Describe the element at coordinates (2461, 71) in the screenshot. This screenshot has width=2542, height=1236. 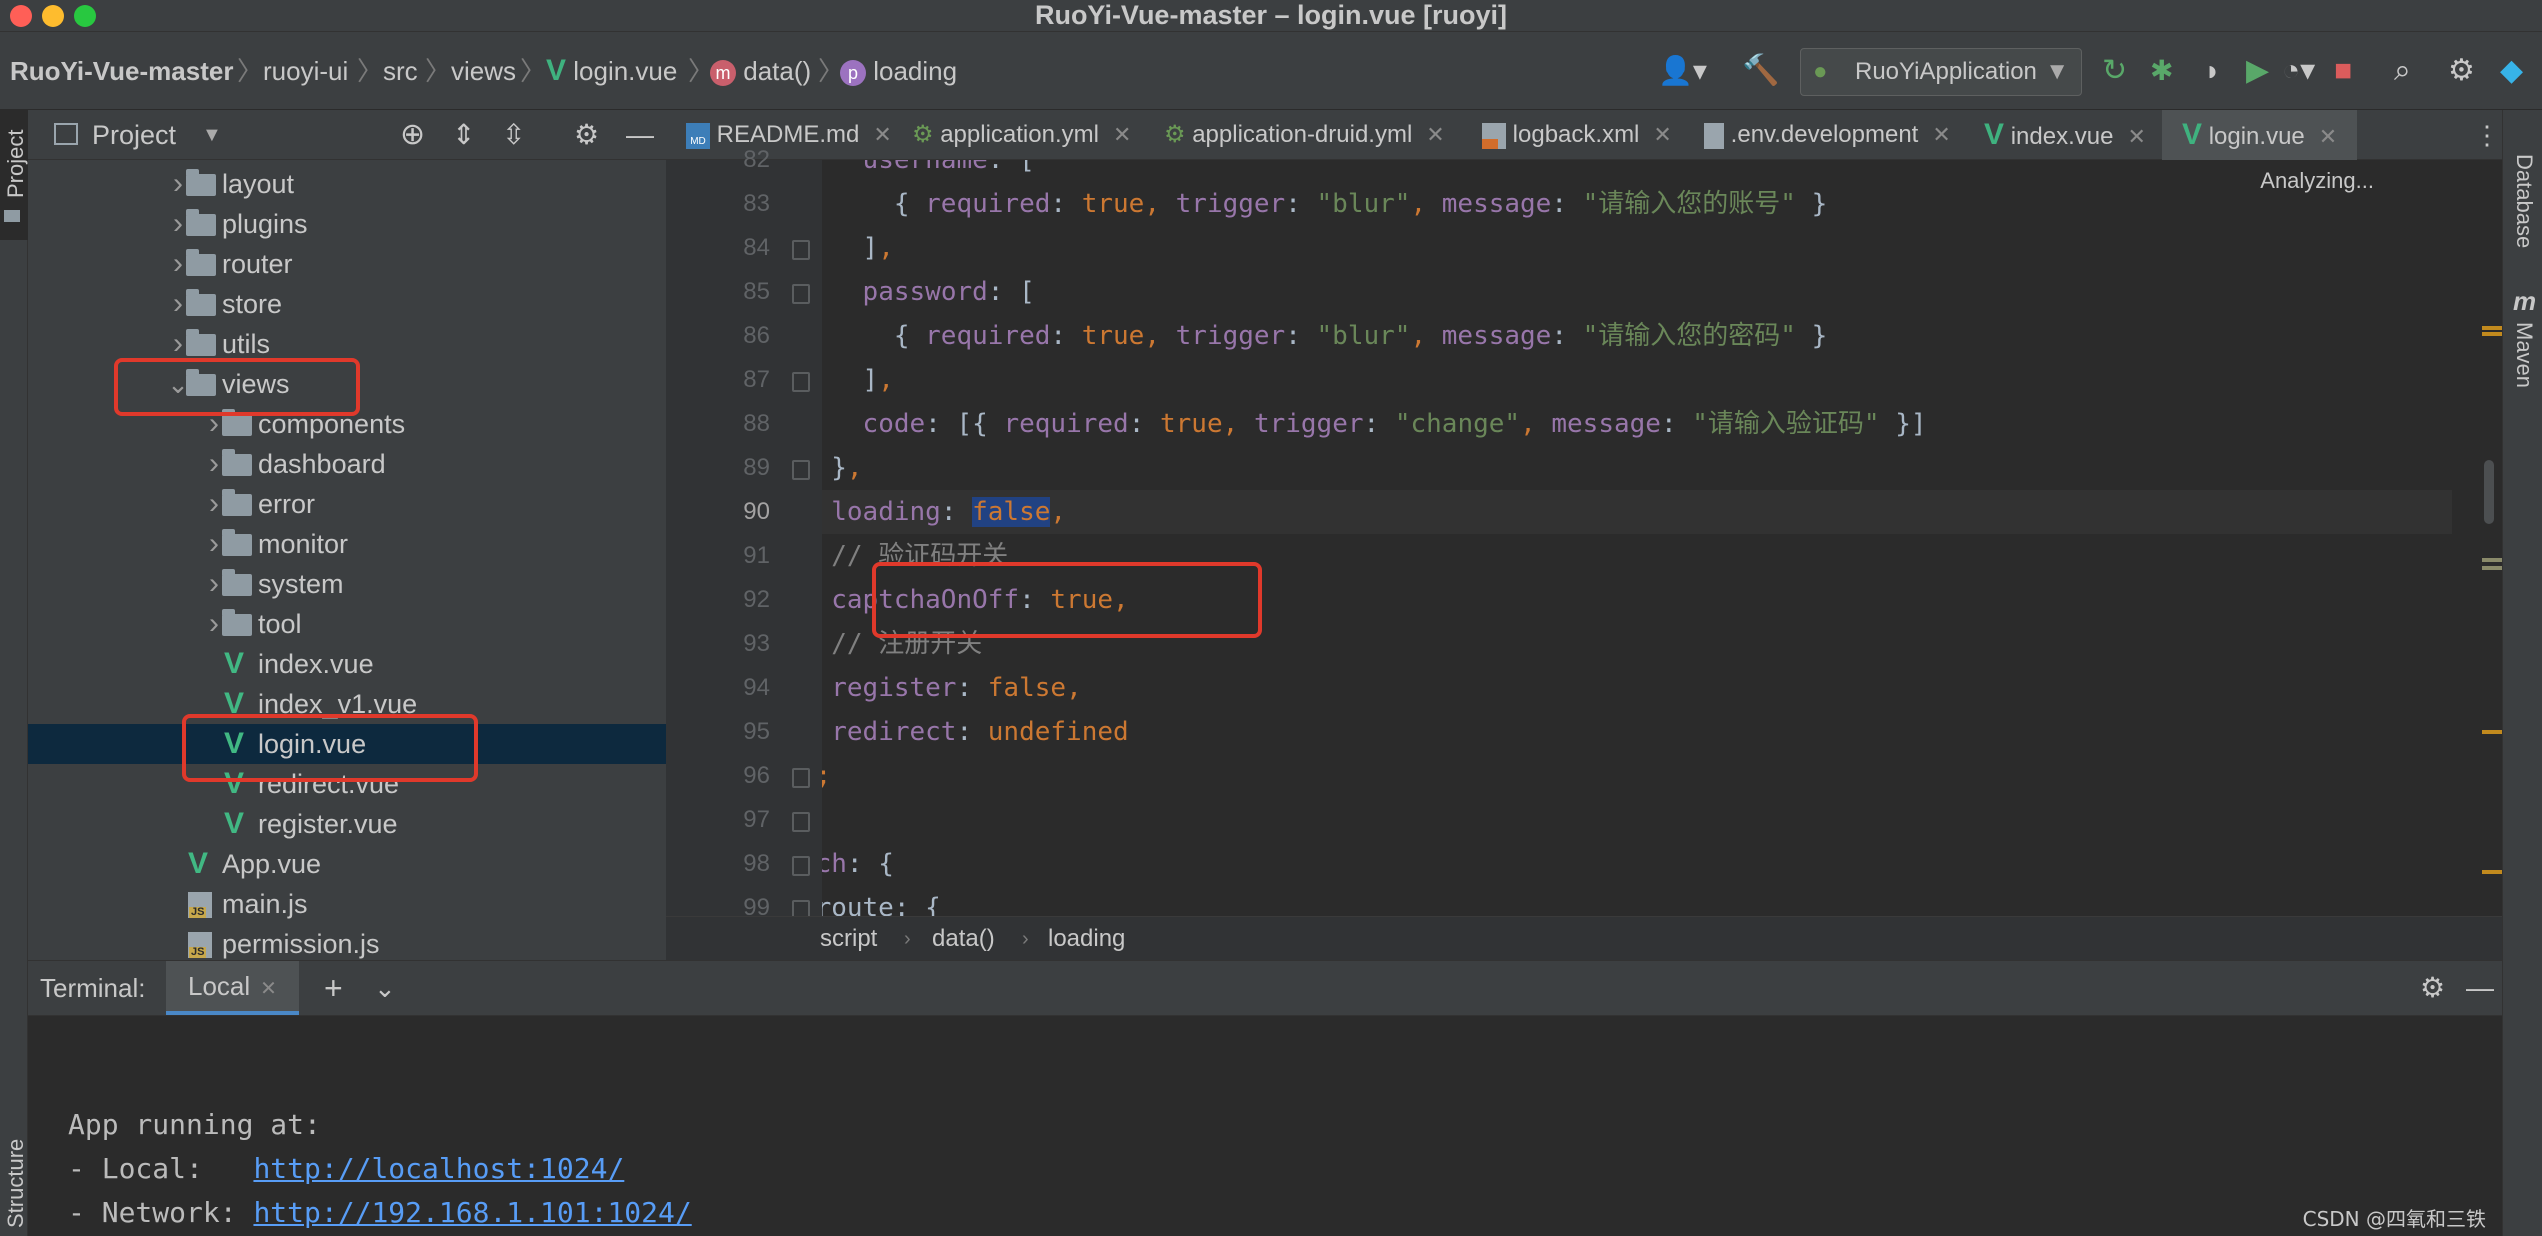
I see `settings-gear-icon: ⚙` at that location.